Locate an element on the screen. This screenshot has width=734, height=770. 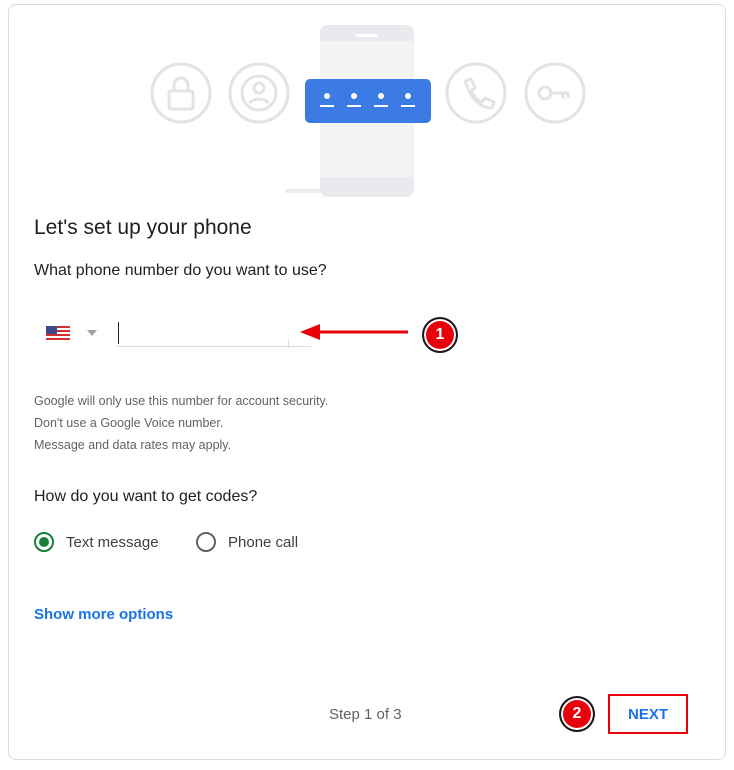
phone-icon is located at coordinates (476, 93).